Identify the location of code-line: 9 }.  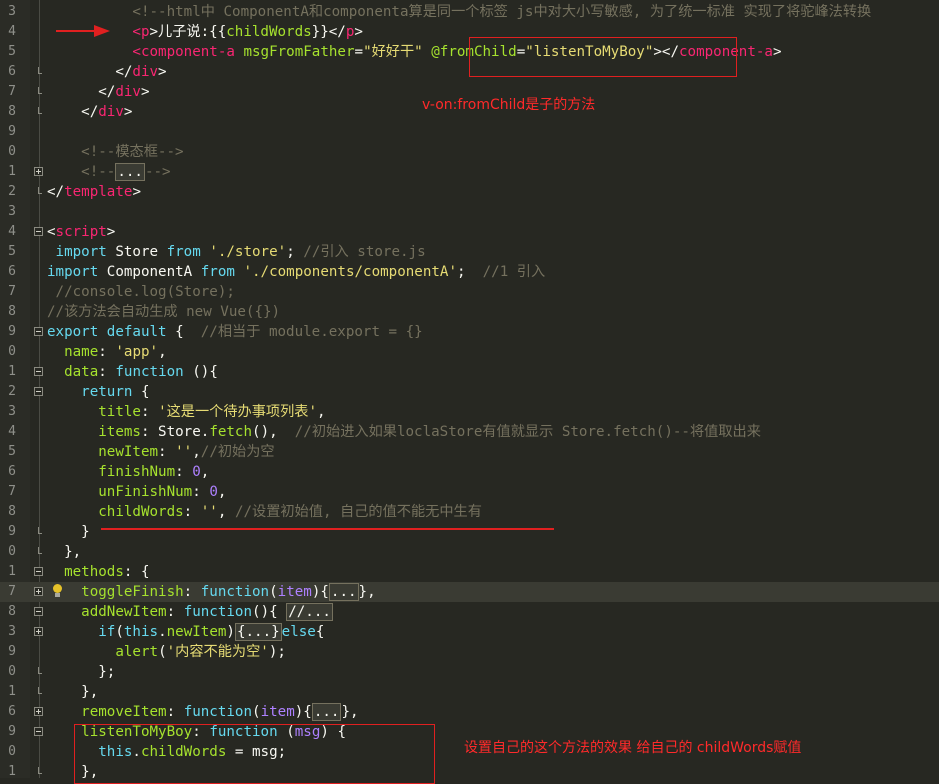
(469, 532).